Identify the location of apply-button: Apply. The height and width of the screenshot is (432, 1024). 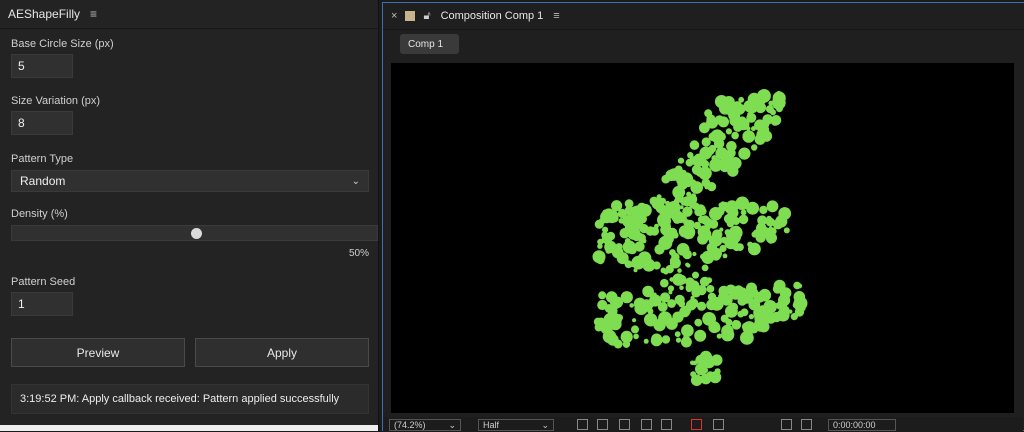
(282, 352).